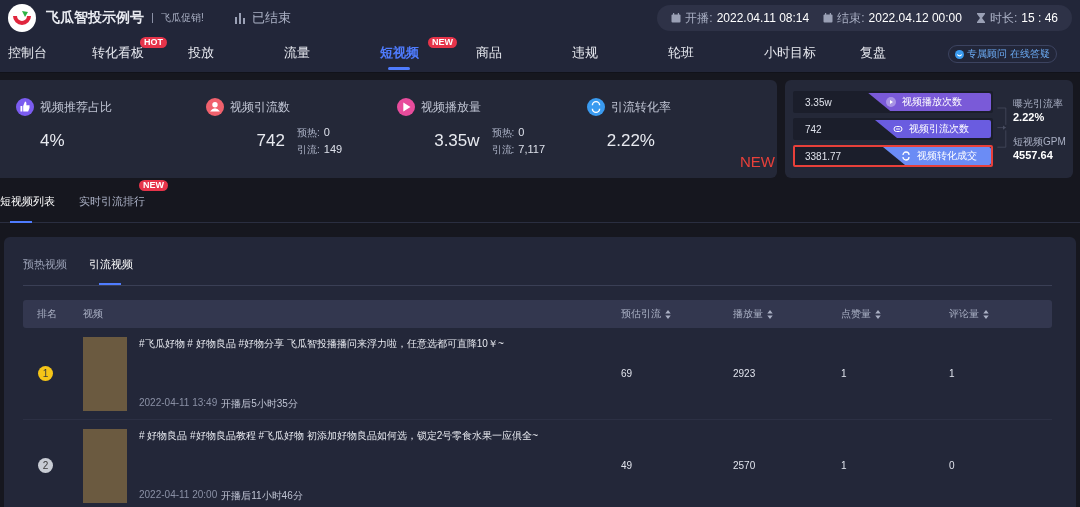 The width and height of the screenshot is (1080, 507). What do you see at coordinates (259, 403) in the screenshot?
I see `time-after-live: 开播后5小时35分` at bounding box center [259, 403].